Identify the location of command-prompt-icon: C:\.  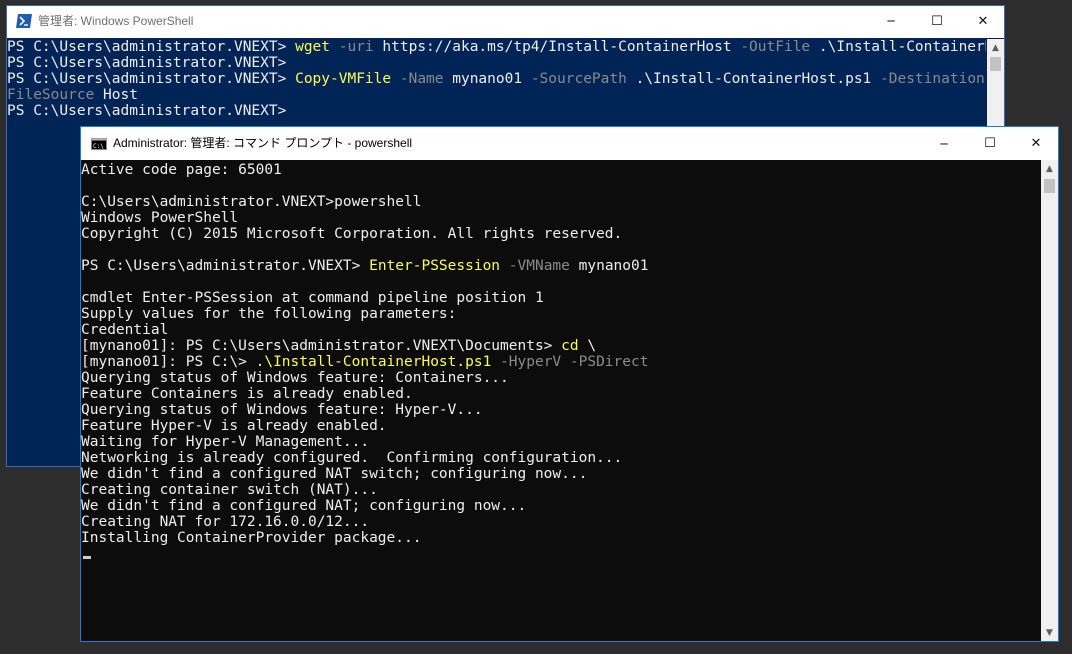
(99, 144).